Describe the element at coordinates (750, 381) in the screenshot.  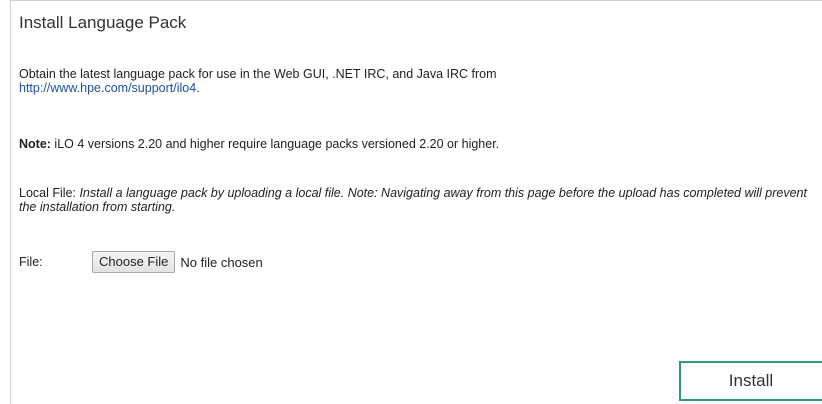
I see `install-button: Install` at that location.